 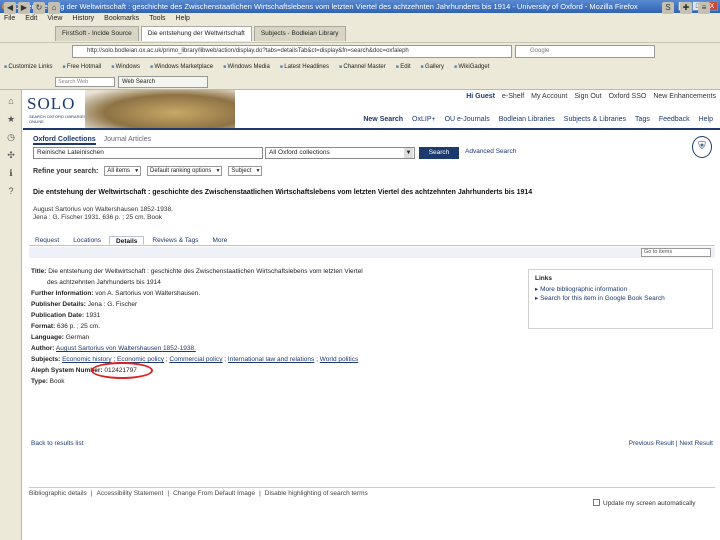 What do you see at coordinates (684, 96) in the screenshot?
I see `new-enhancements-link: New Enhancements` at bounding box center [684, 96].